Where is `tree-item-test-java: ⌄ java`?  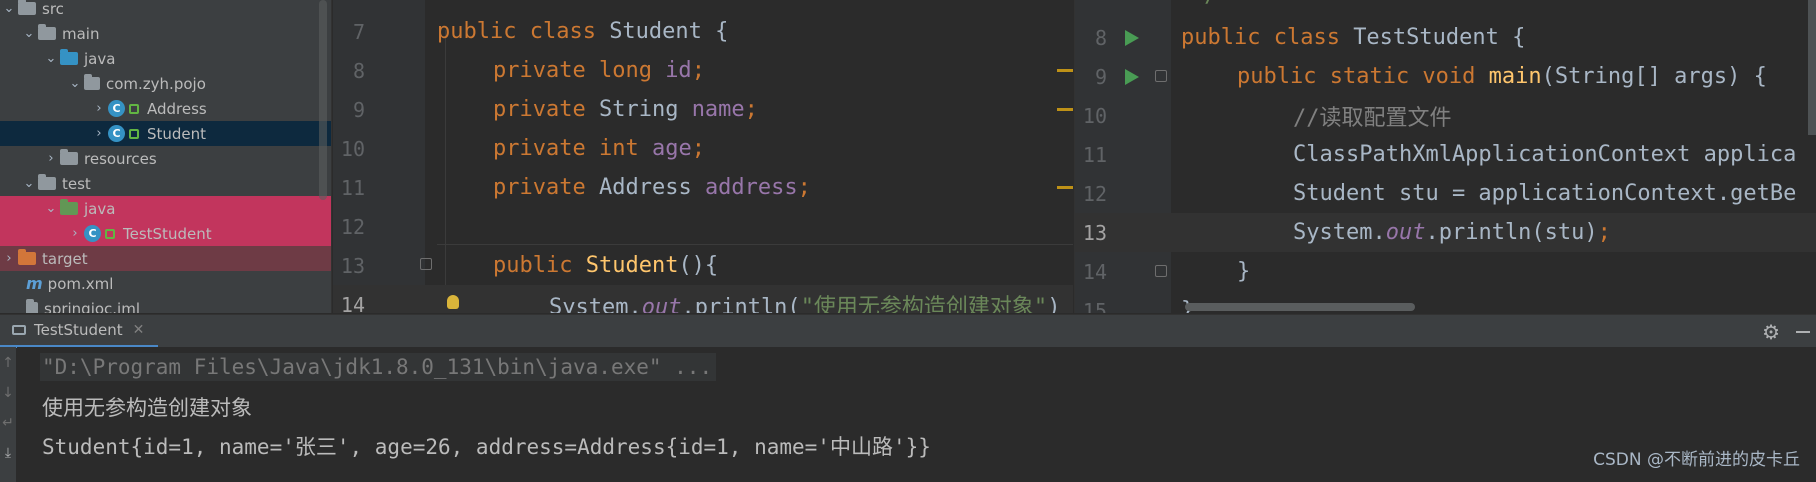
tree-item-test-java: ⌄ java is located at coordinates (165, 208).